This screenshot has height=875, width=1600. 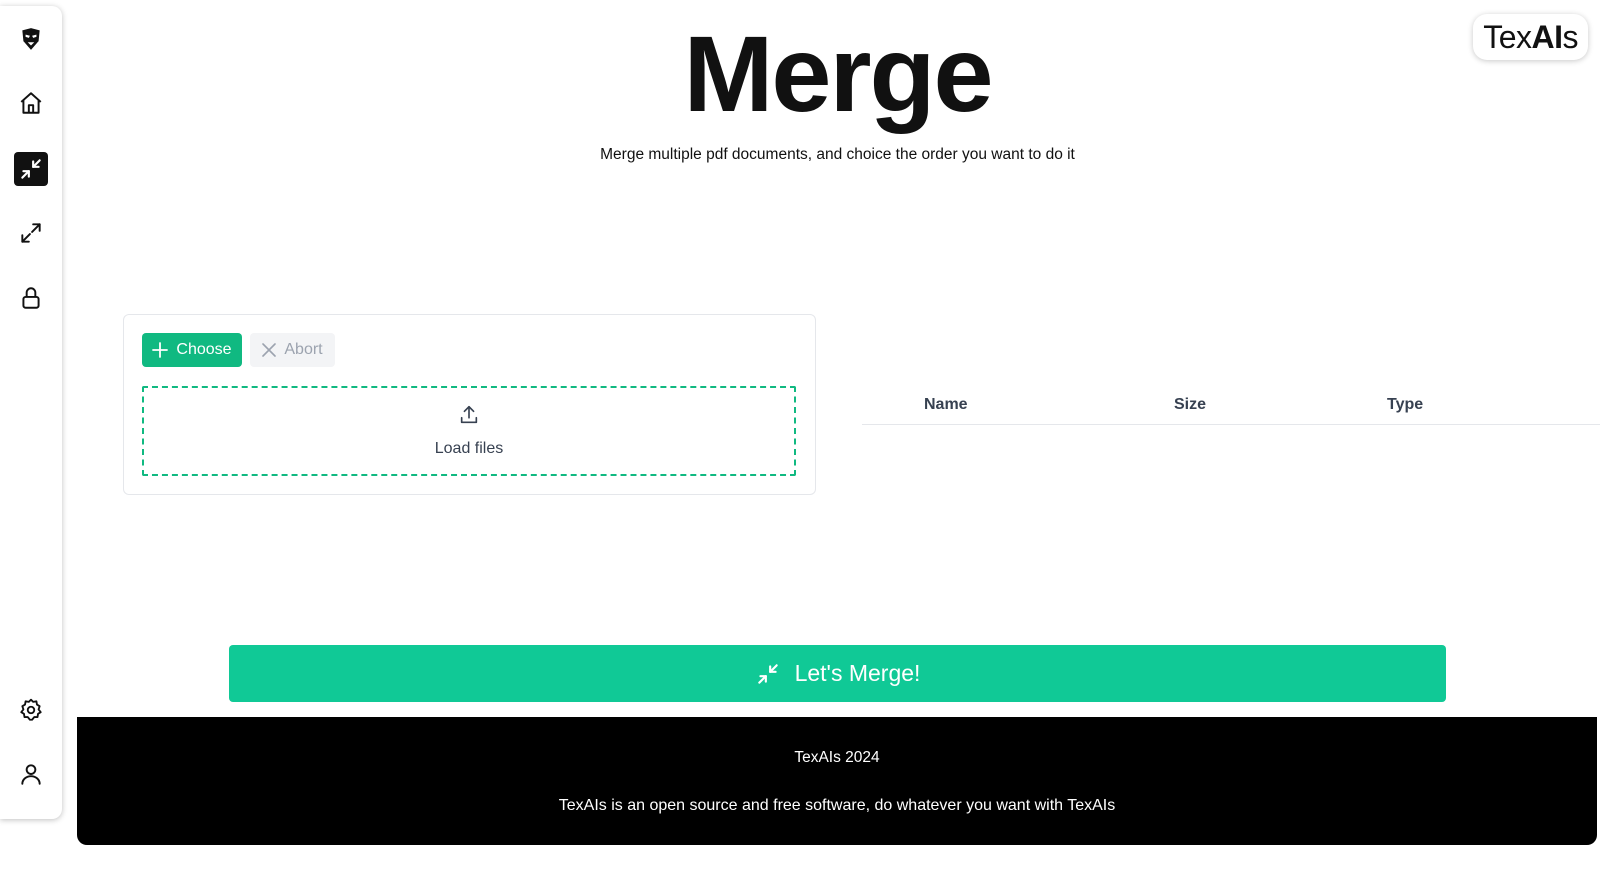 What do you see at coordinates (837, 757) in the screenshot?
I see `footer-title: TexAIs 2024` at bounding box center [837, 757].